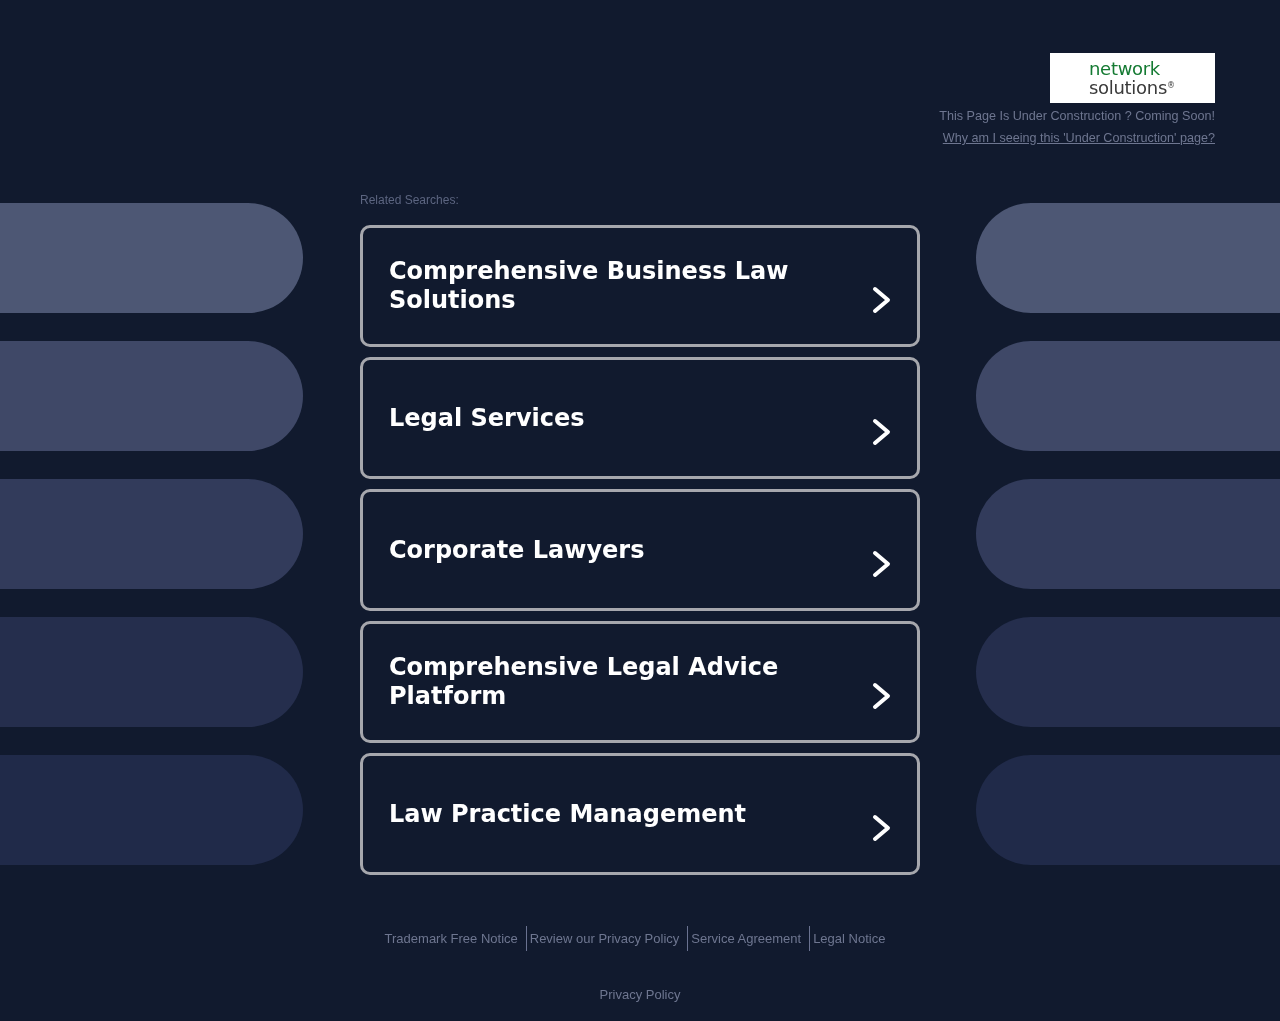  Describe the element at coordinates (640, 814) in the screenshot. I see `related-search-button: Law Practice Management` at that location.